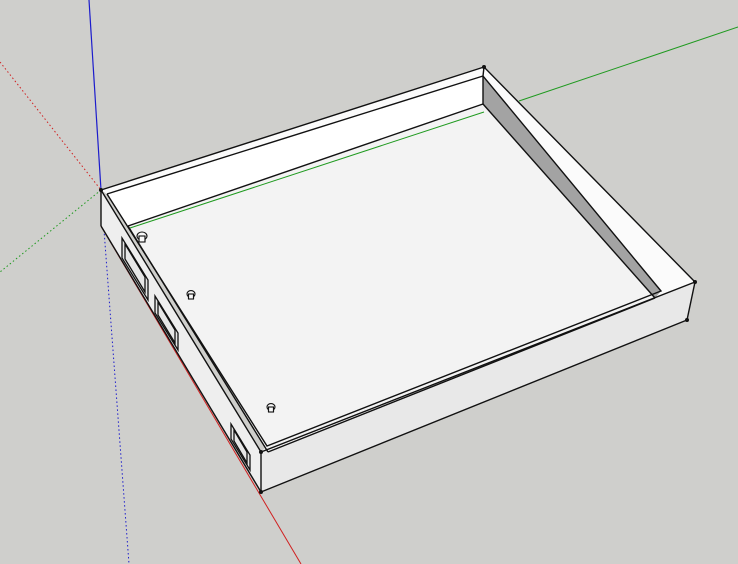  Describe the element at coordinates (51, 231) in the screenshot. I see `green-axis-dotted` at that location.